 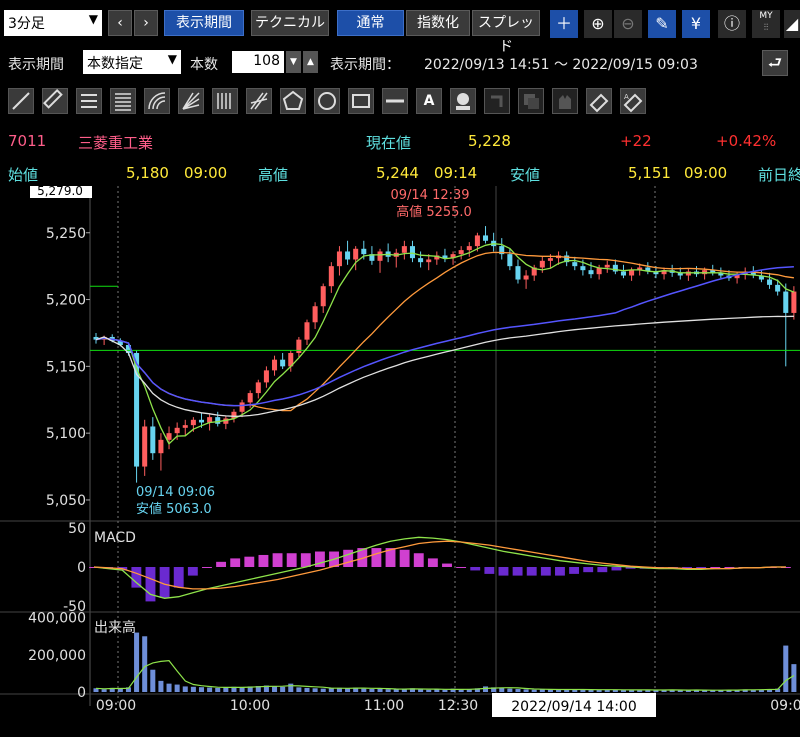 What do you see at coordinates (497, 101) in the screenshot?
I see `undo-tool-icon` at bounding box center [497, 101].